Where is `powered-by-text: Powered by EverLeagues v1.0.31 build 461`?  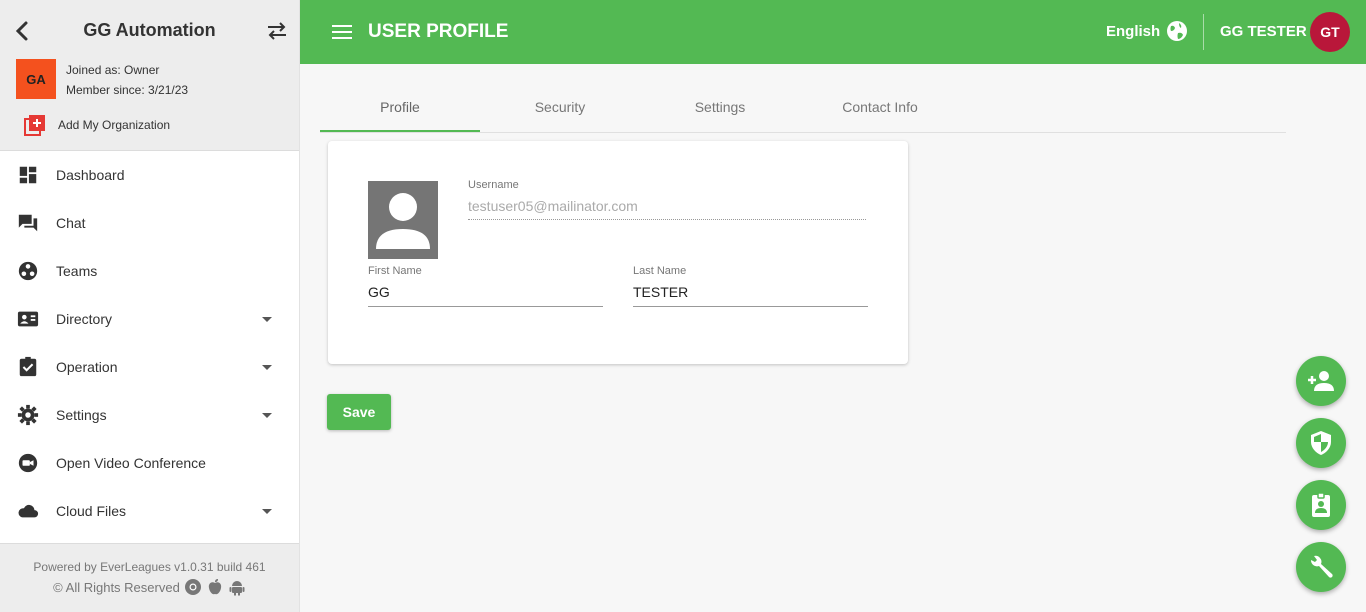 powered-by-text: Powered by EverLeagues v1.0.31 build 461 is located at coordinates (149, 567).